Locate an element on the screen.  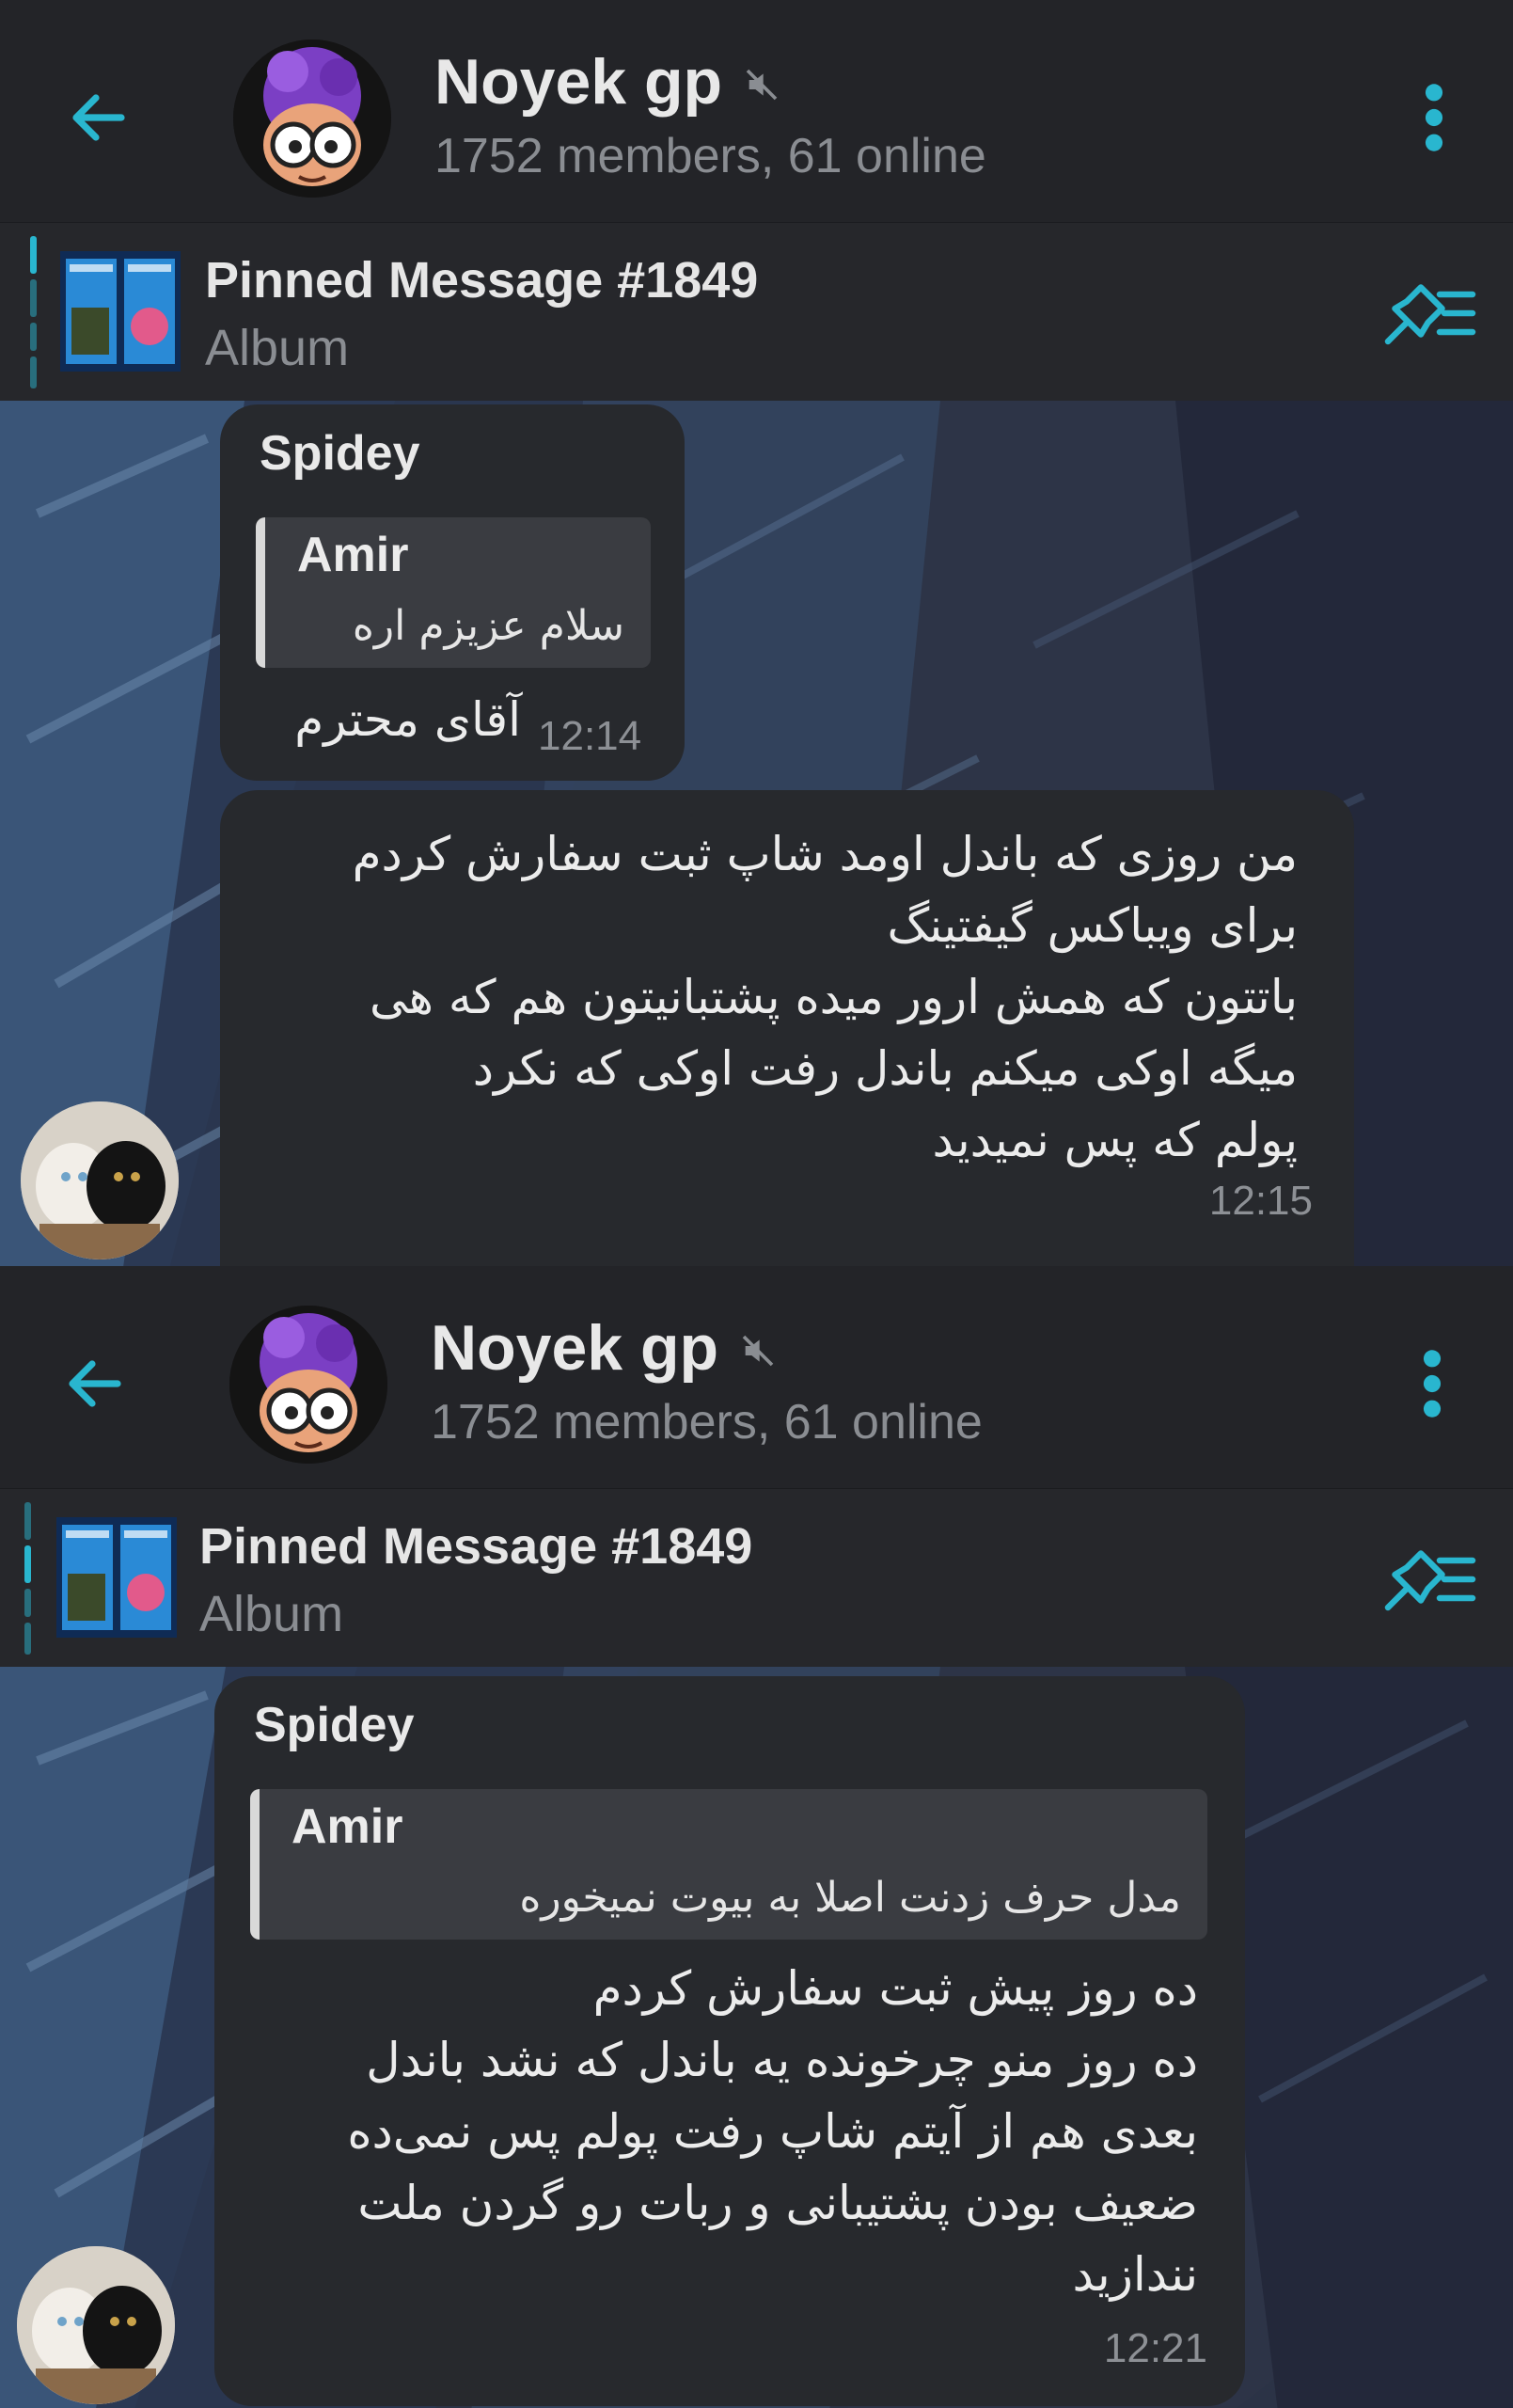
message-line: ده روز منو چرخونده یه باندل که نشد باندل is located at coordinates (782, 2060).